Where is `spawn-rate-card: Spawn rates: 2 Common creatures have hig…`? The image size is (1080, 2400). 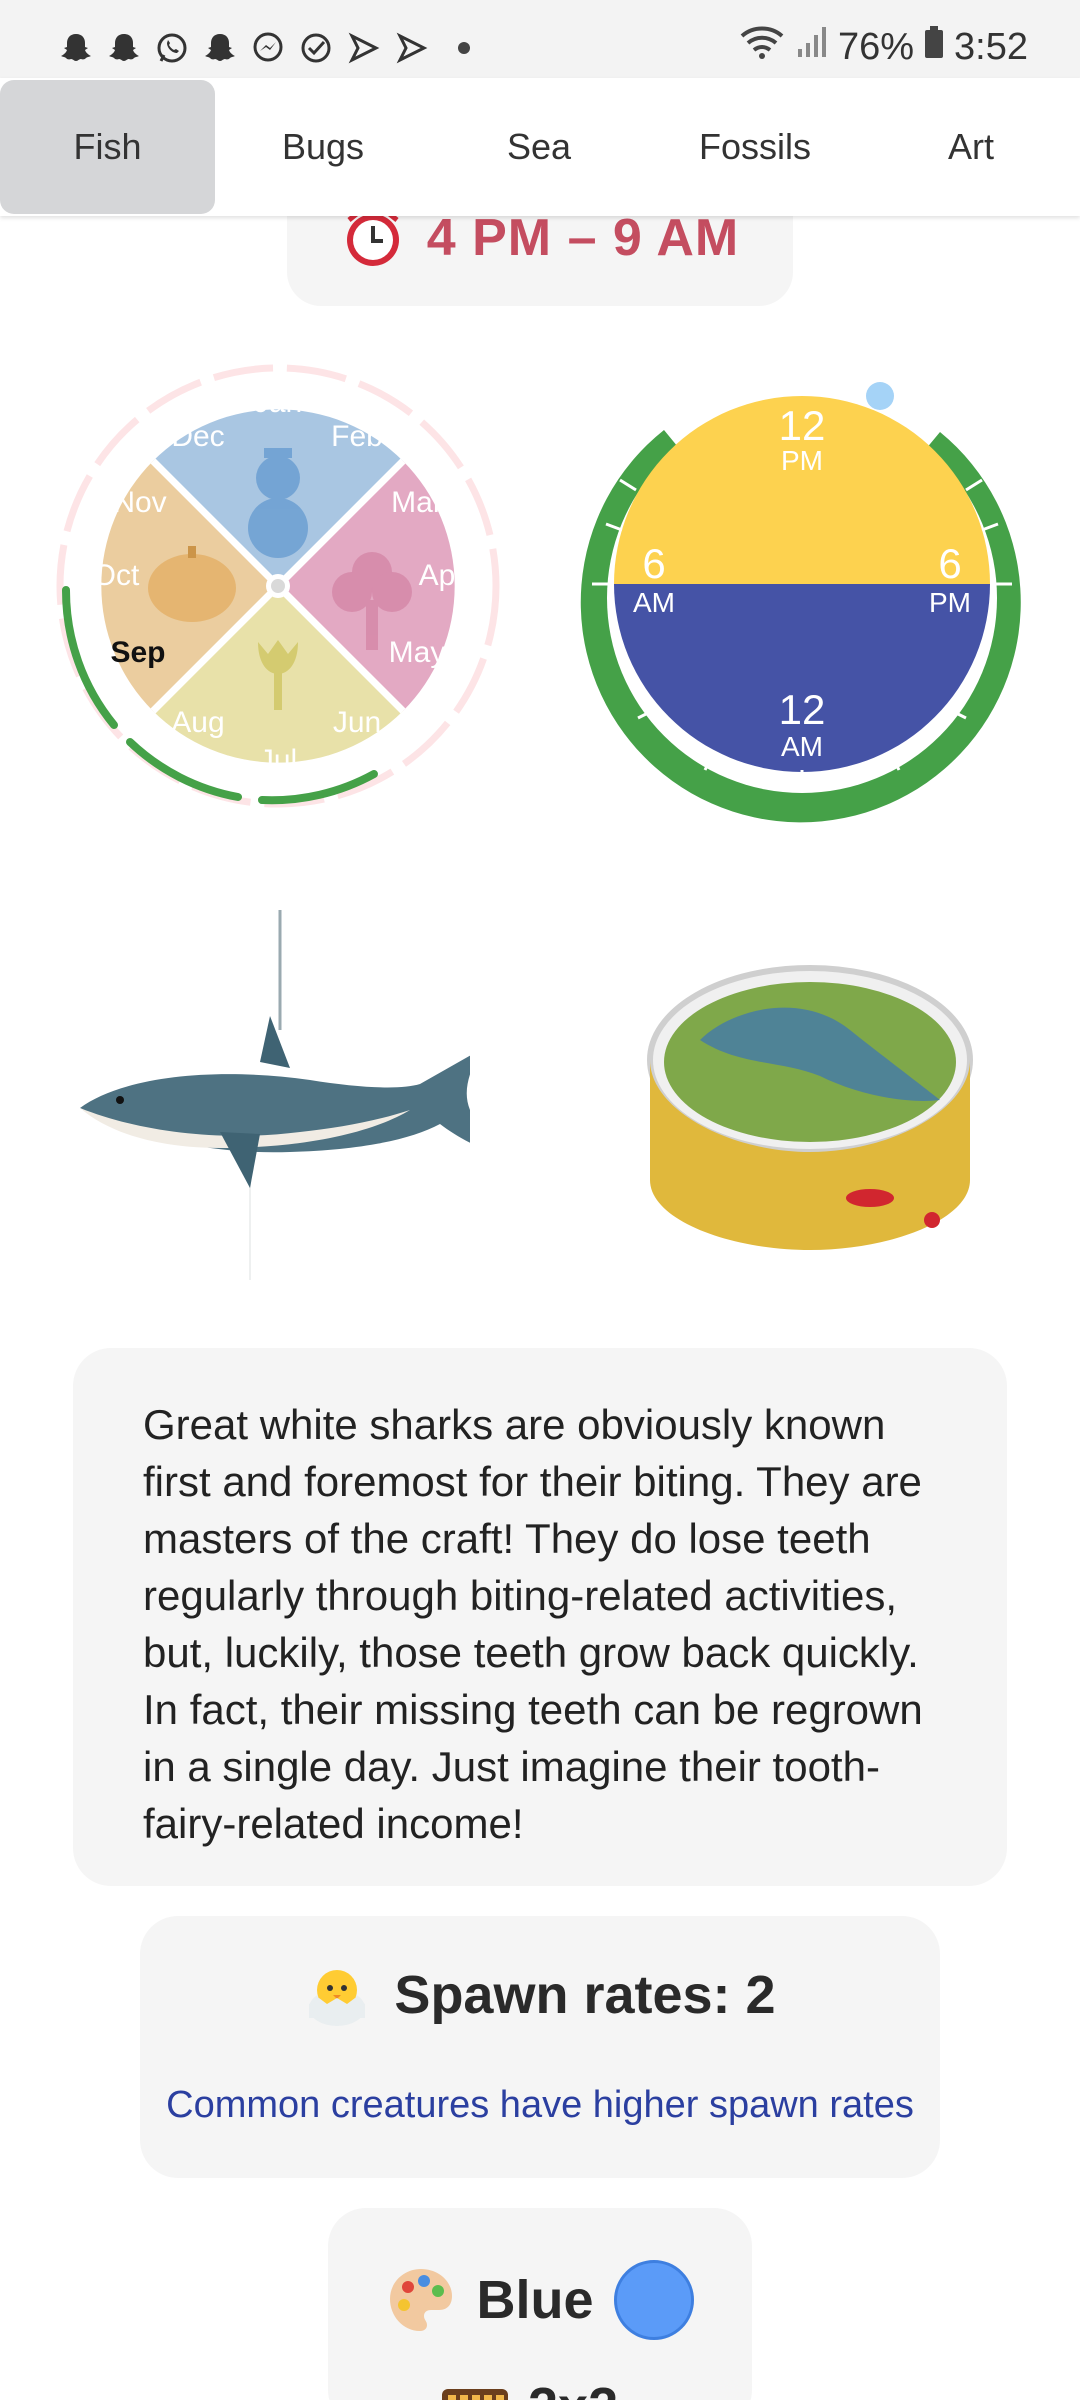
spawn-rate-card: Spawn rates: 2 Common creatures have hig… is located at coordinates (540, 2047).